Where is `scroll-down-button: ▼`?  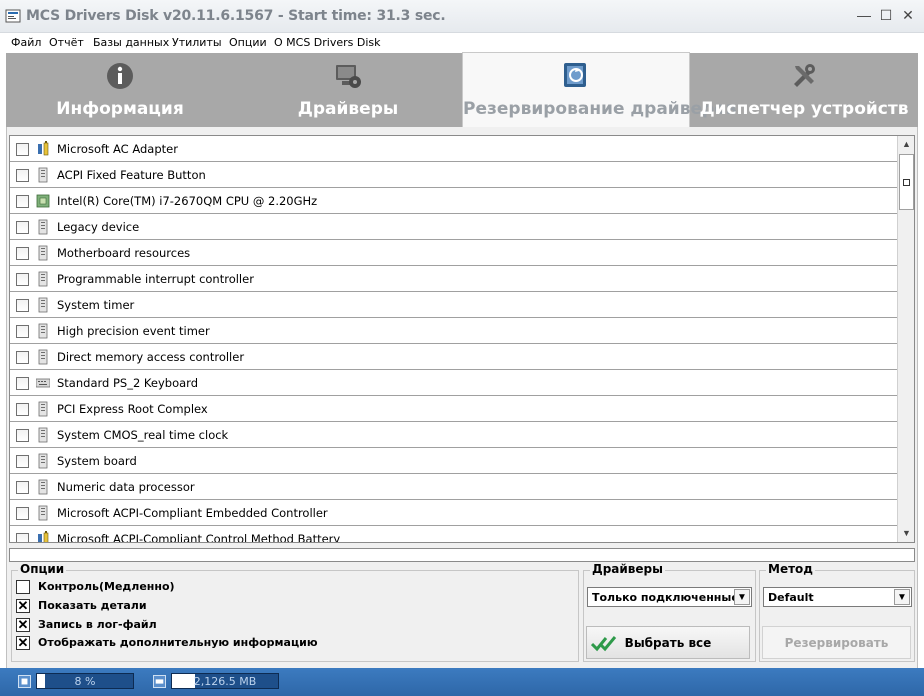
scroll-down-button: ▼ is located at coordinates (906, 533).